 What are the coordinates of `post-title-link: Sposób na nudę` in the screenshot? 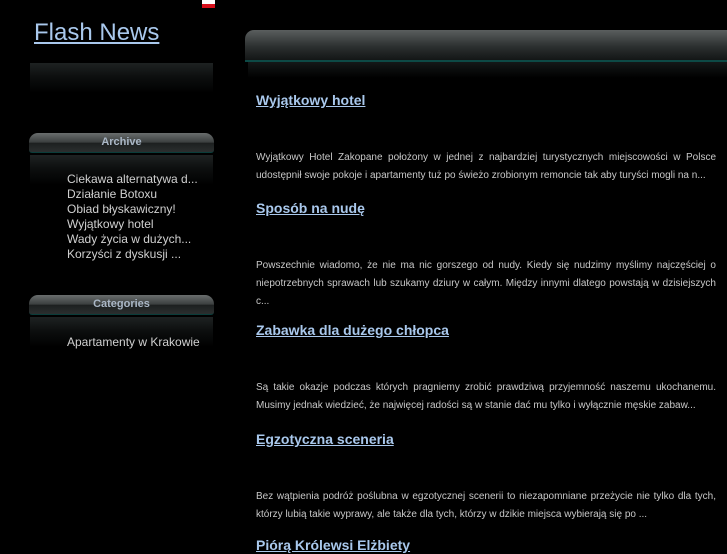 It's located at (310, 208).